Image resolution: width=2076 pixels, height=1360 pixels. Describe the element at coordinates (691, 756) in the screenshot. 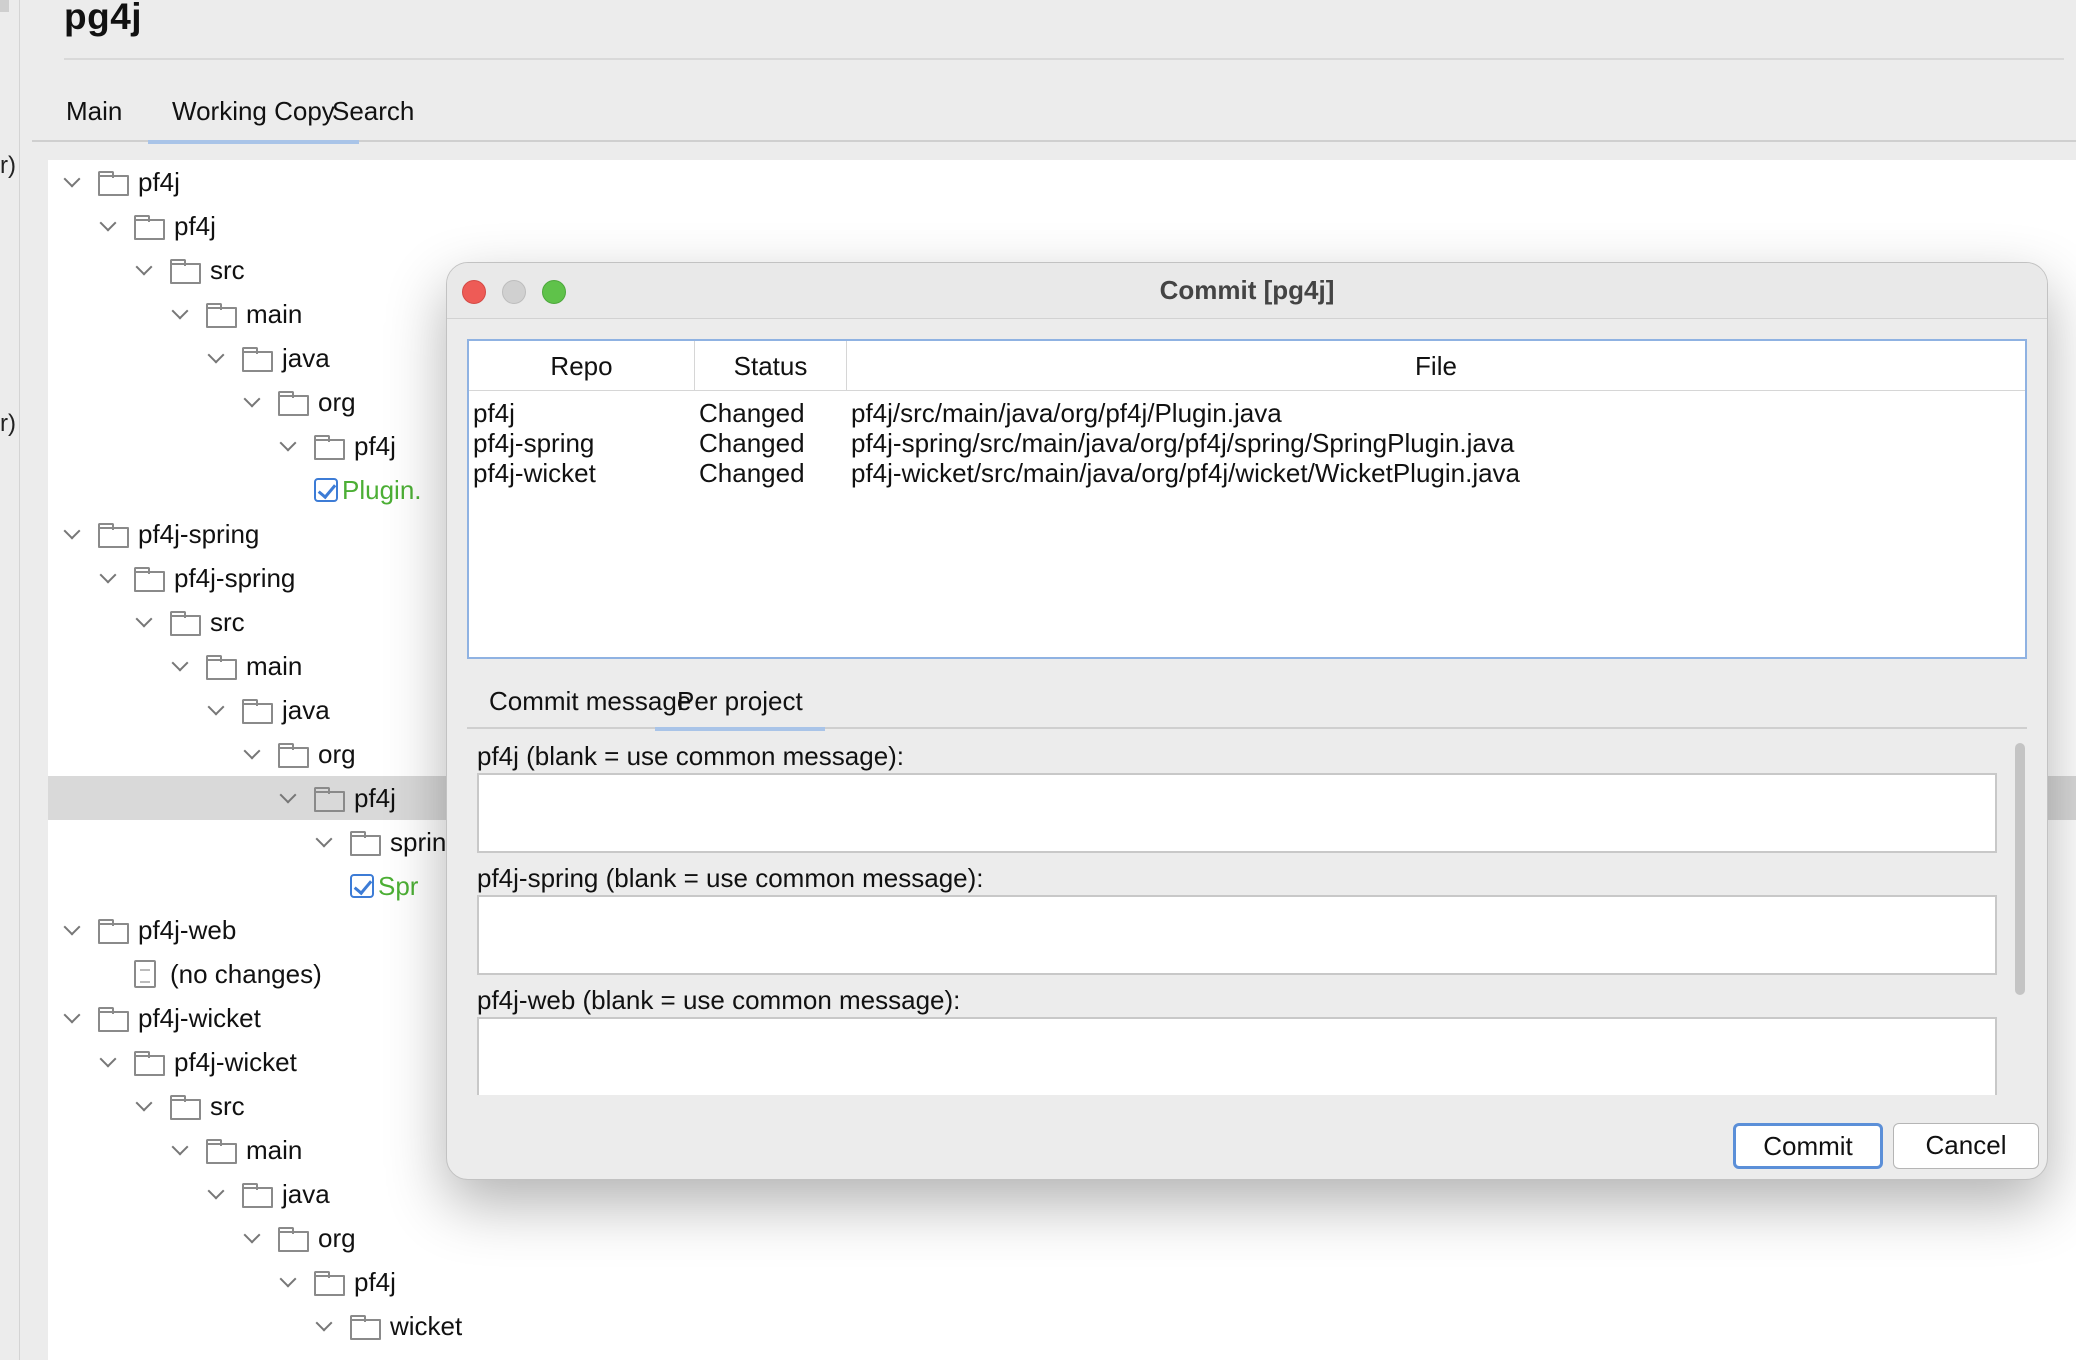

I see `pf4j-message-label: pf4j (blank = use common message):` at that location.